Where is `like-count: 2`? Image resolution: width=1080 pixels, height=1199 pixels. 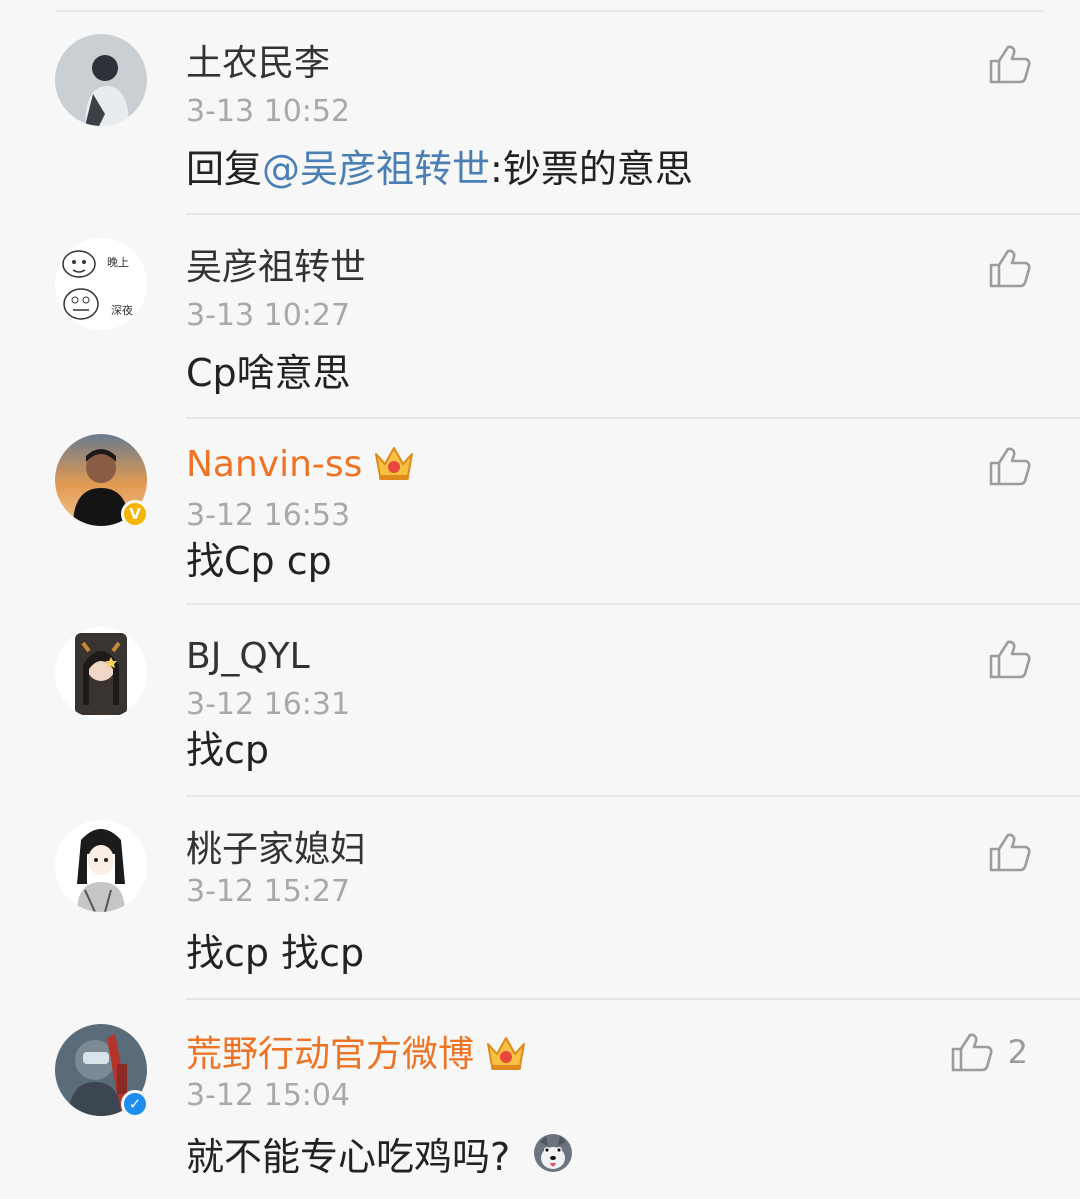 like-count: 2 is located at coordinates (1017, 1052).